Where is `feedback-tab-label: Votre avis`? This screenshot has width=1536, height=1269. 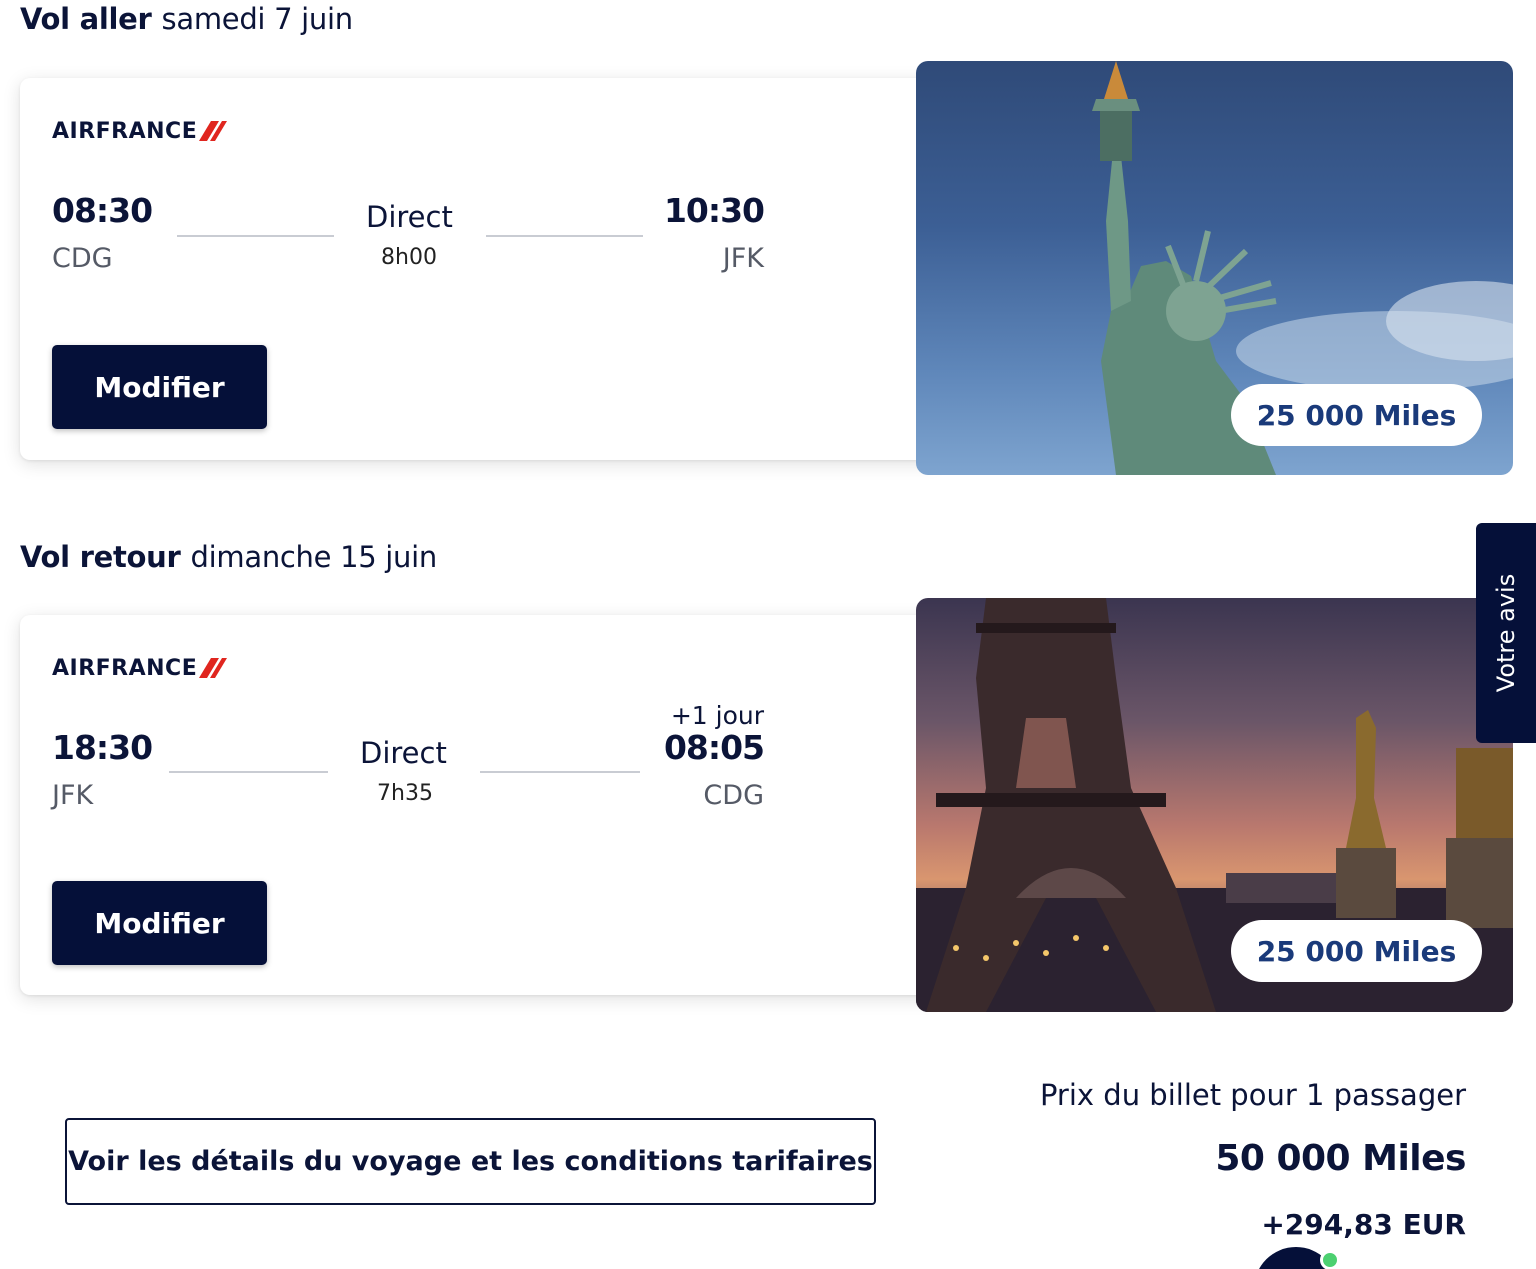
feedback-tab-label: Votre avis is located at coordinates (1506, 633).